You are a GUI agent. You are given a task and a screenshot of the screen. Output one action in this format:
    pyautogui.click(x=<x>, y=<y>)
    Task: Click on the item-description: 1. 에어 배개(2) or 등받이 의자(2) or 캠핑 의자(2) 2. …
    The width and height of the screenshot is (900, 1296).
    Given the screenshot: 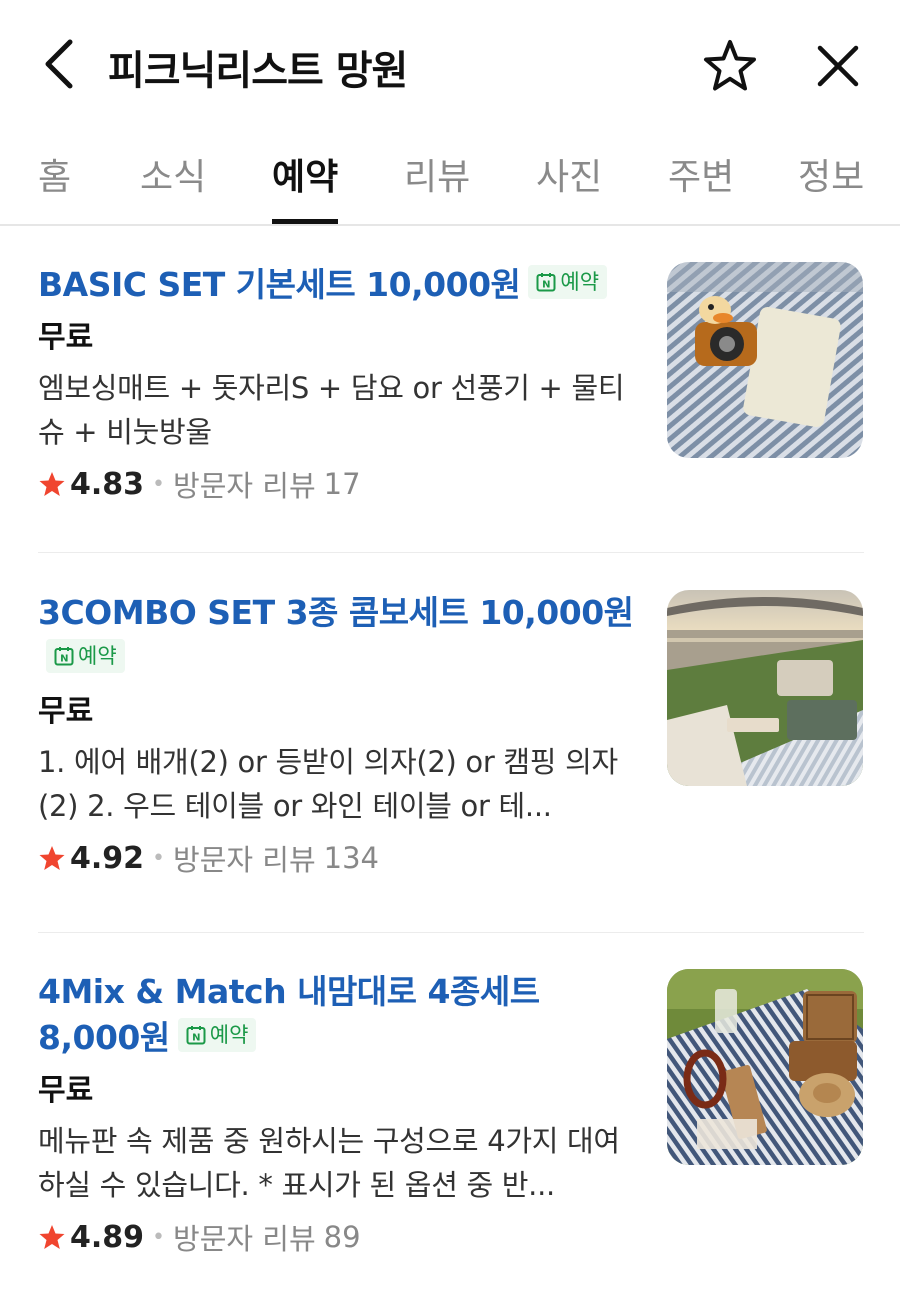 What is the action you would take?
    pyautogui.click(x=328, y=784)
    